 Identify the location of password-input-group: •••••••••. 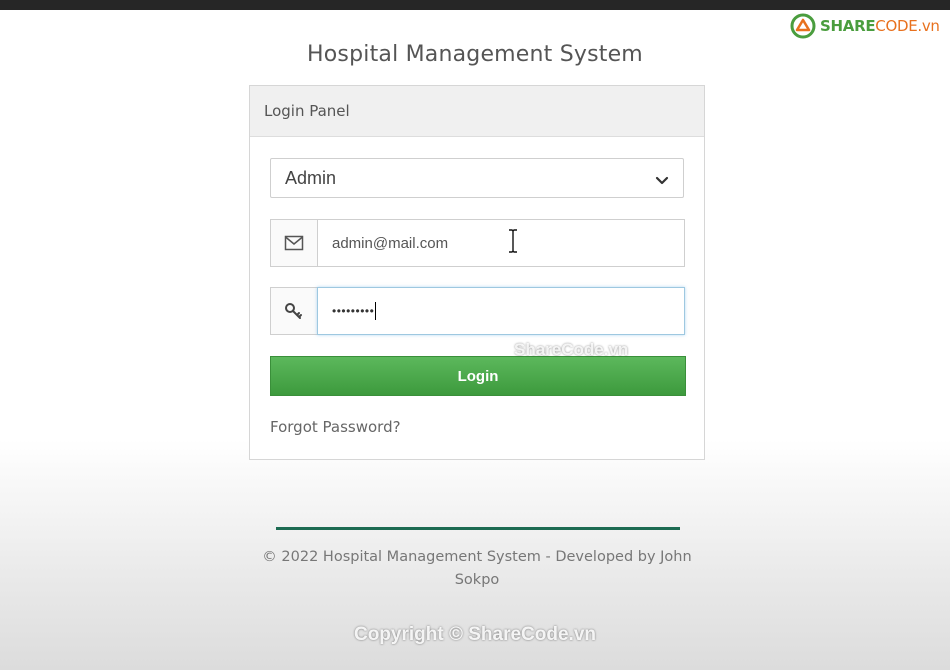
(477, 311).